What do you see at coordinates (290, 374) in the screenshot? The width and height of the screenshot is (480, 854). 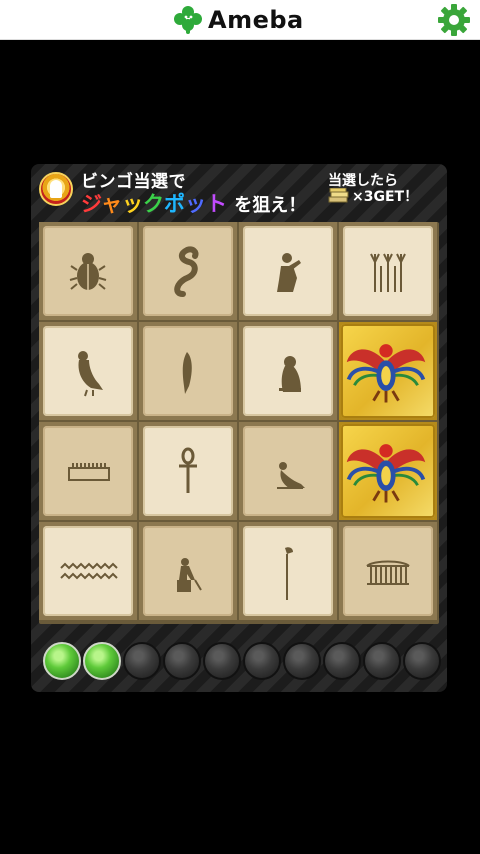 I see `owl-glyph-icon` at bounding box center [290, 374].